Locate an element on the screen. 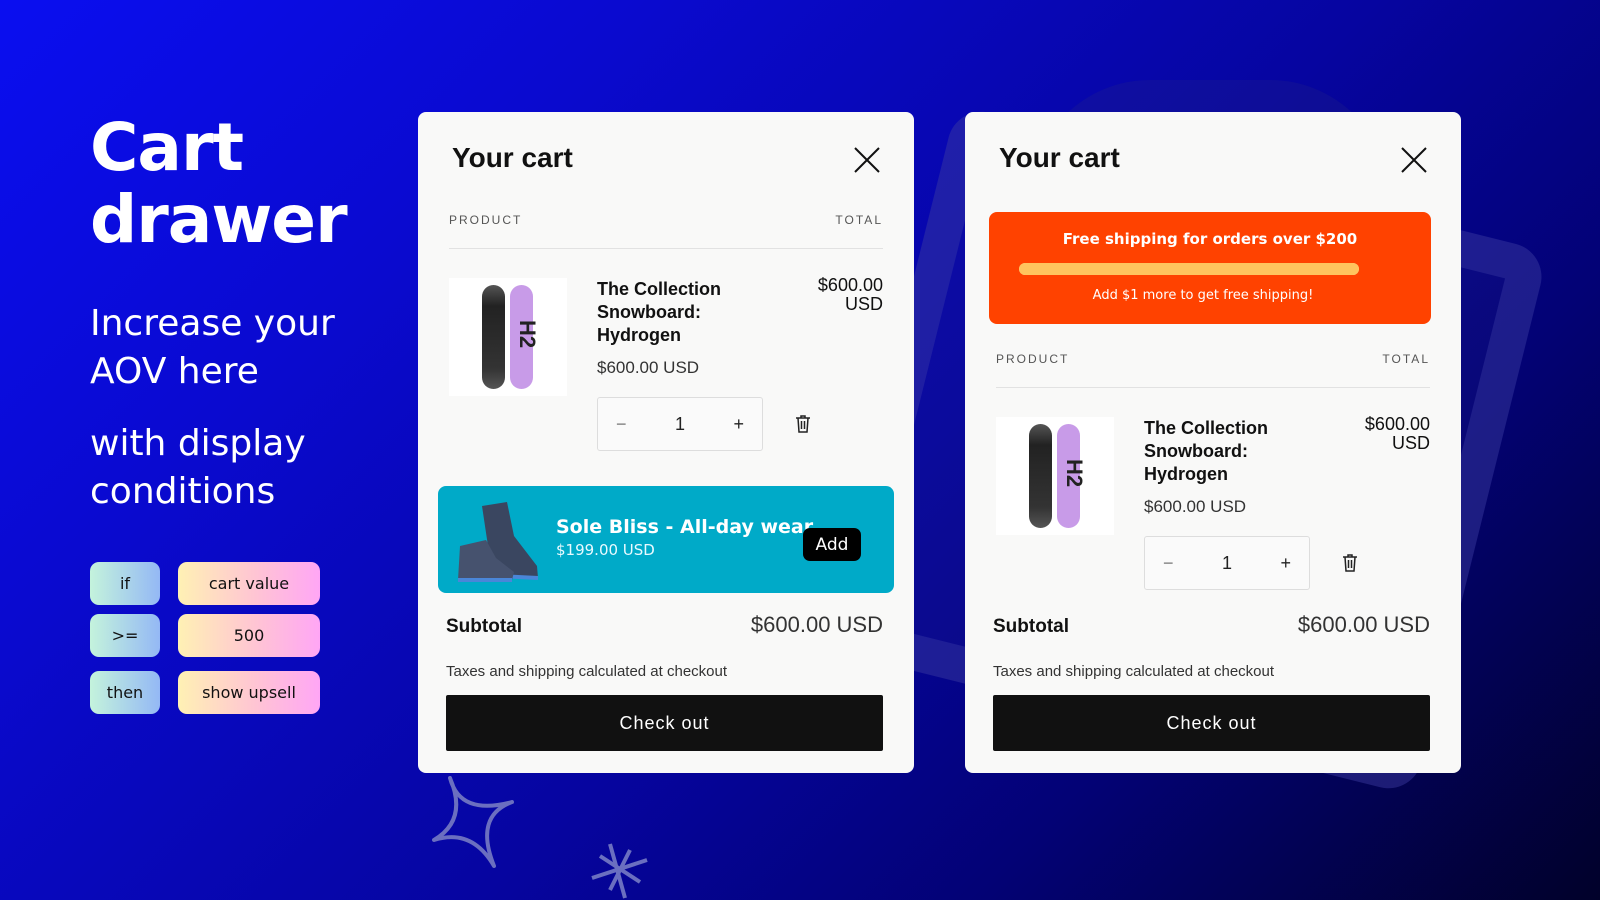 Image resolution: width=1600 pixels, height=900 pixels. hero-subtitle-line: conditions is located at coordinates (183, 491).